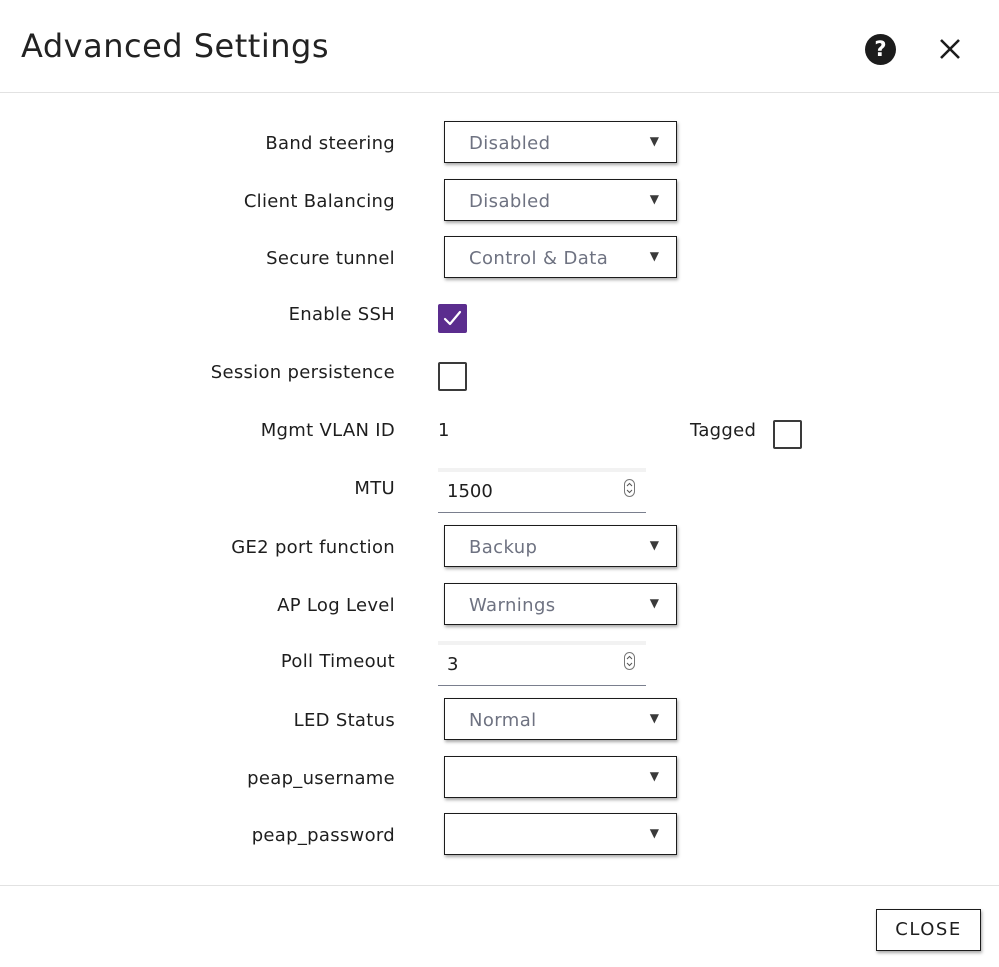 Image resolution: width=999 pixels, height=967 pixels. I want to click on client-balancing-select: Disabled ▼, so click(560, 200).